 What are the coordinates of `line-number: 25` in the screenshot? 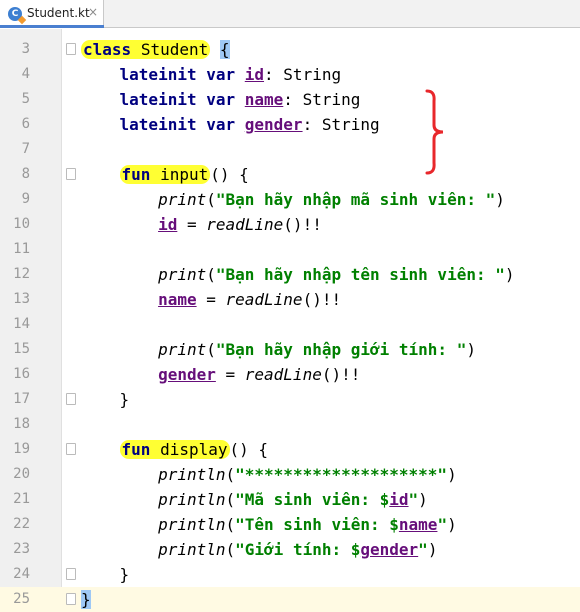 It's located at (21, 599).